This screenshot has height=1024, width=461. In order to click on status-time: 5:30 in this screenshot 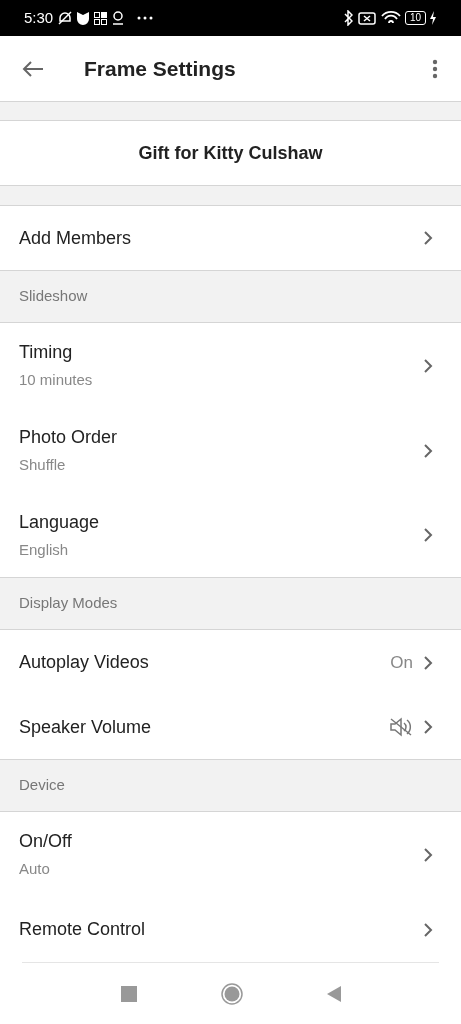, I will do `click(39, 17)`.